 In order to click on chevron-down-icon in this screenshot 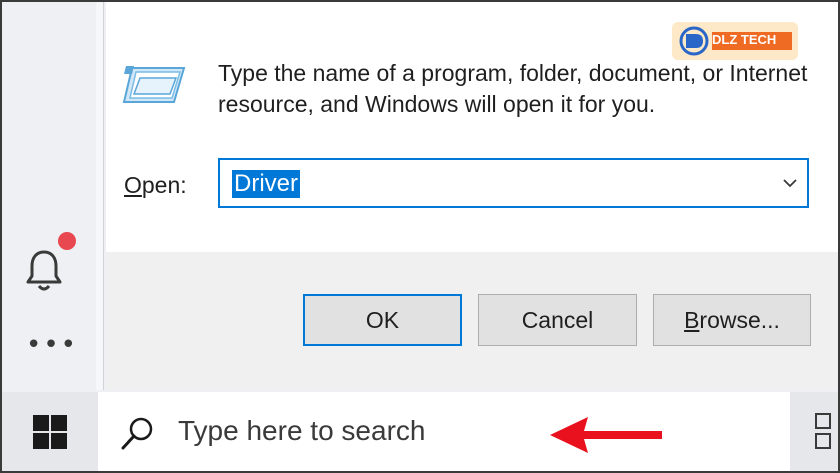, I will do `click(790, 183)`.